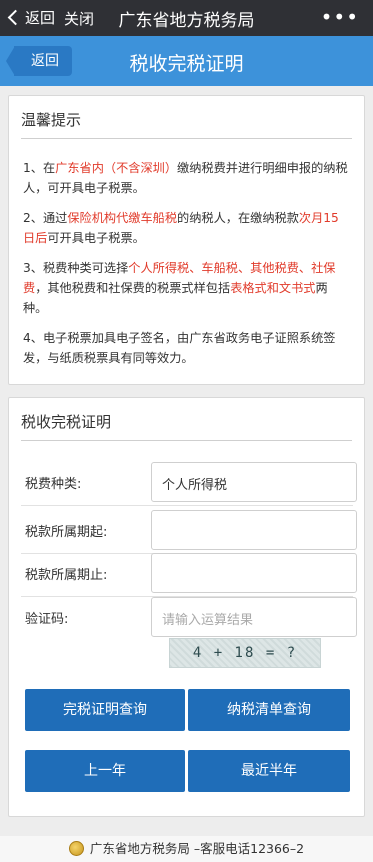  I want to click on period-end-row: 税款所属期止:, so click(189, 575).